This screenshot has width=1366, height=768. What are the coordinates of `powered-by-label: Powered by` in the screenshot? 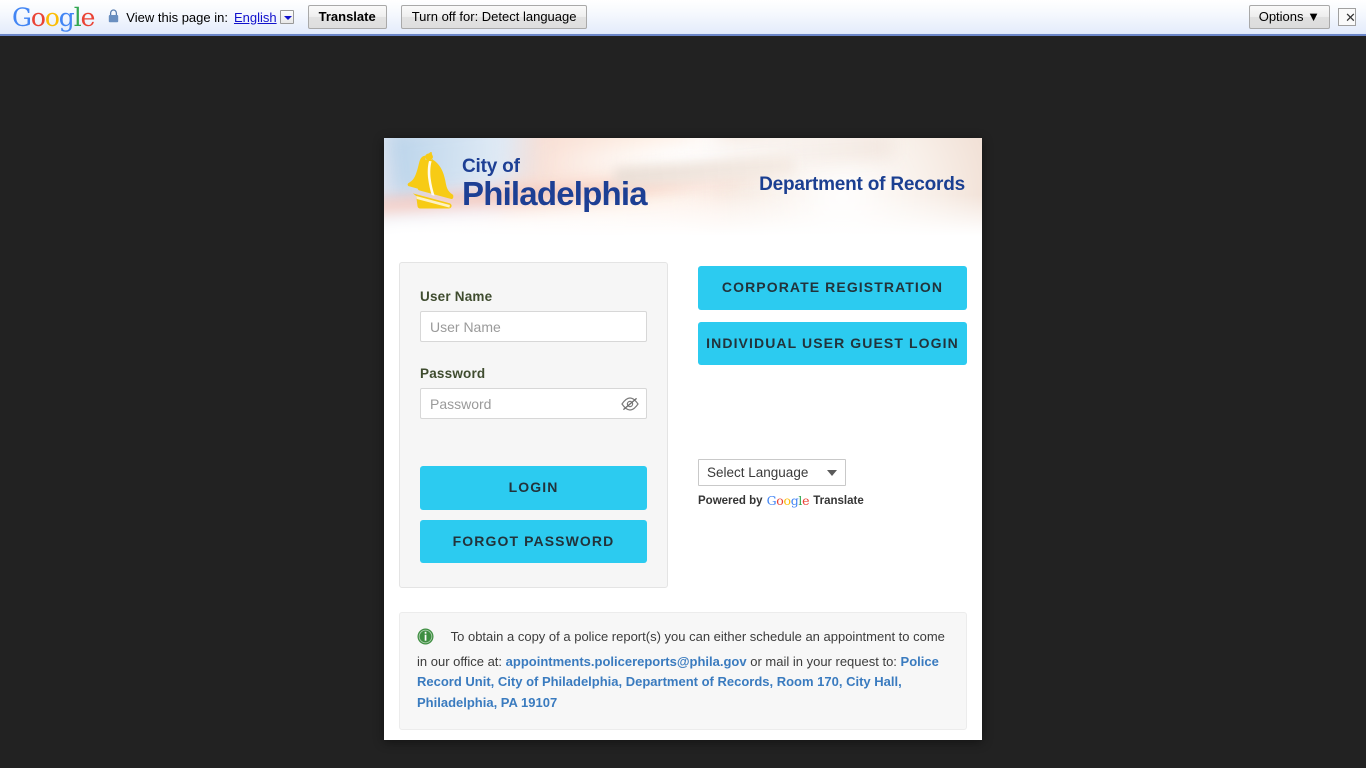 It's located at (730, 500).